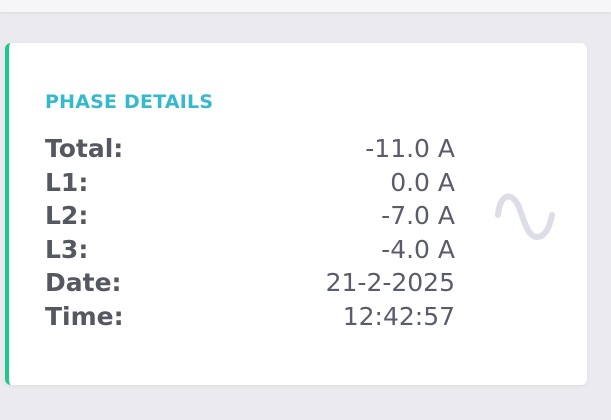  Describe the element at coordinates (67, 182) in the screenshot. I see `l1-label: L1:` at that location.